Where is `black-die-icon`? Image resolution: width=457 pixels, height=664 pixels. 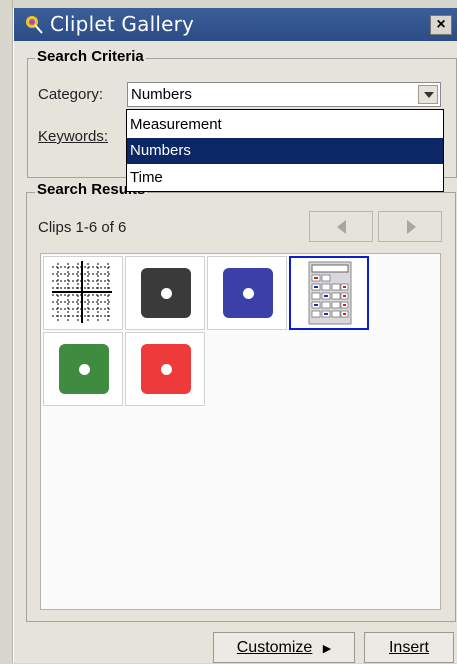 black-die-icon is located at coordinates (166, 293).